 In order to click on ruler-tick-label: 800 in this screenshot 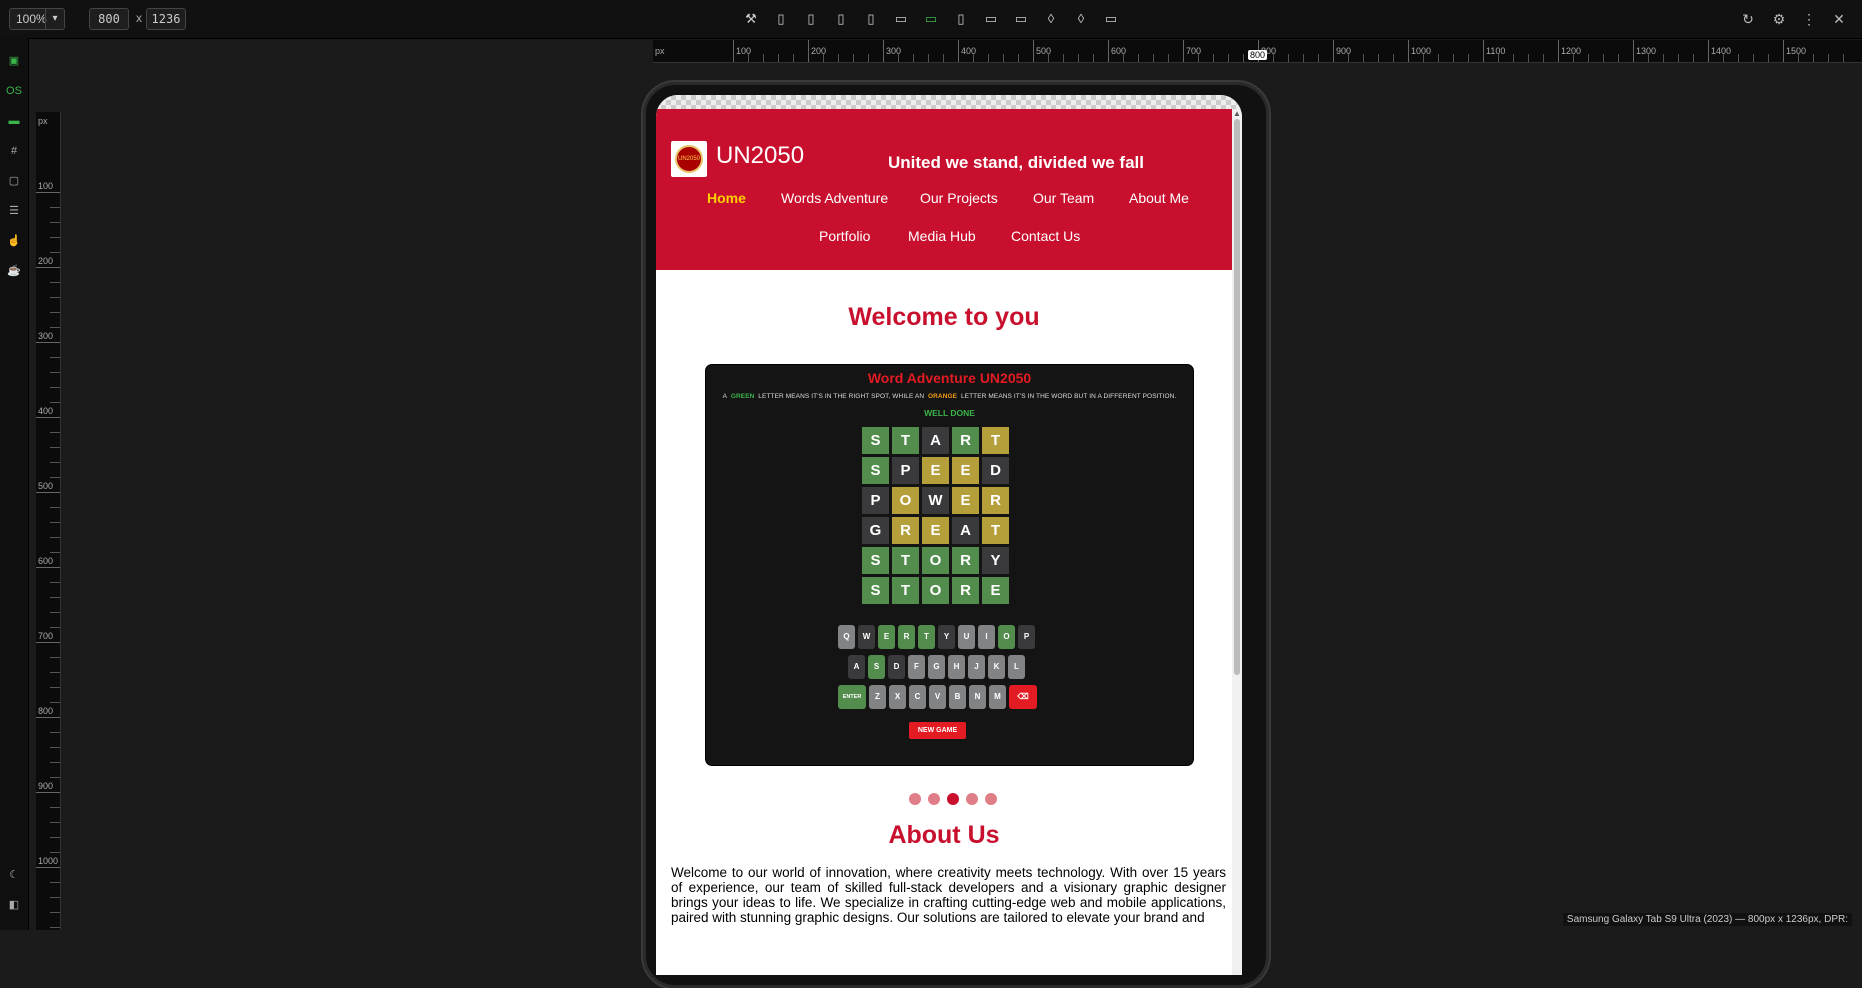, I will do `click(46, 711)`.